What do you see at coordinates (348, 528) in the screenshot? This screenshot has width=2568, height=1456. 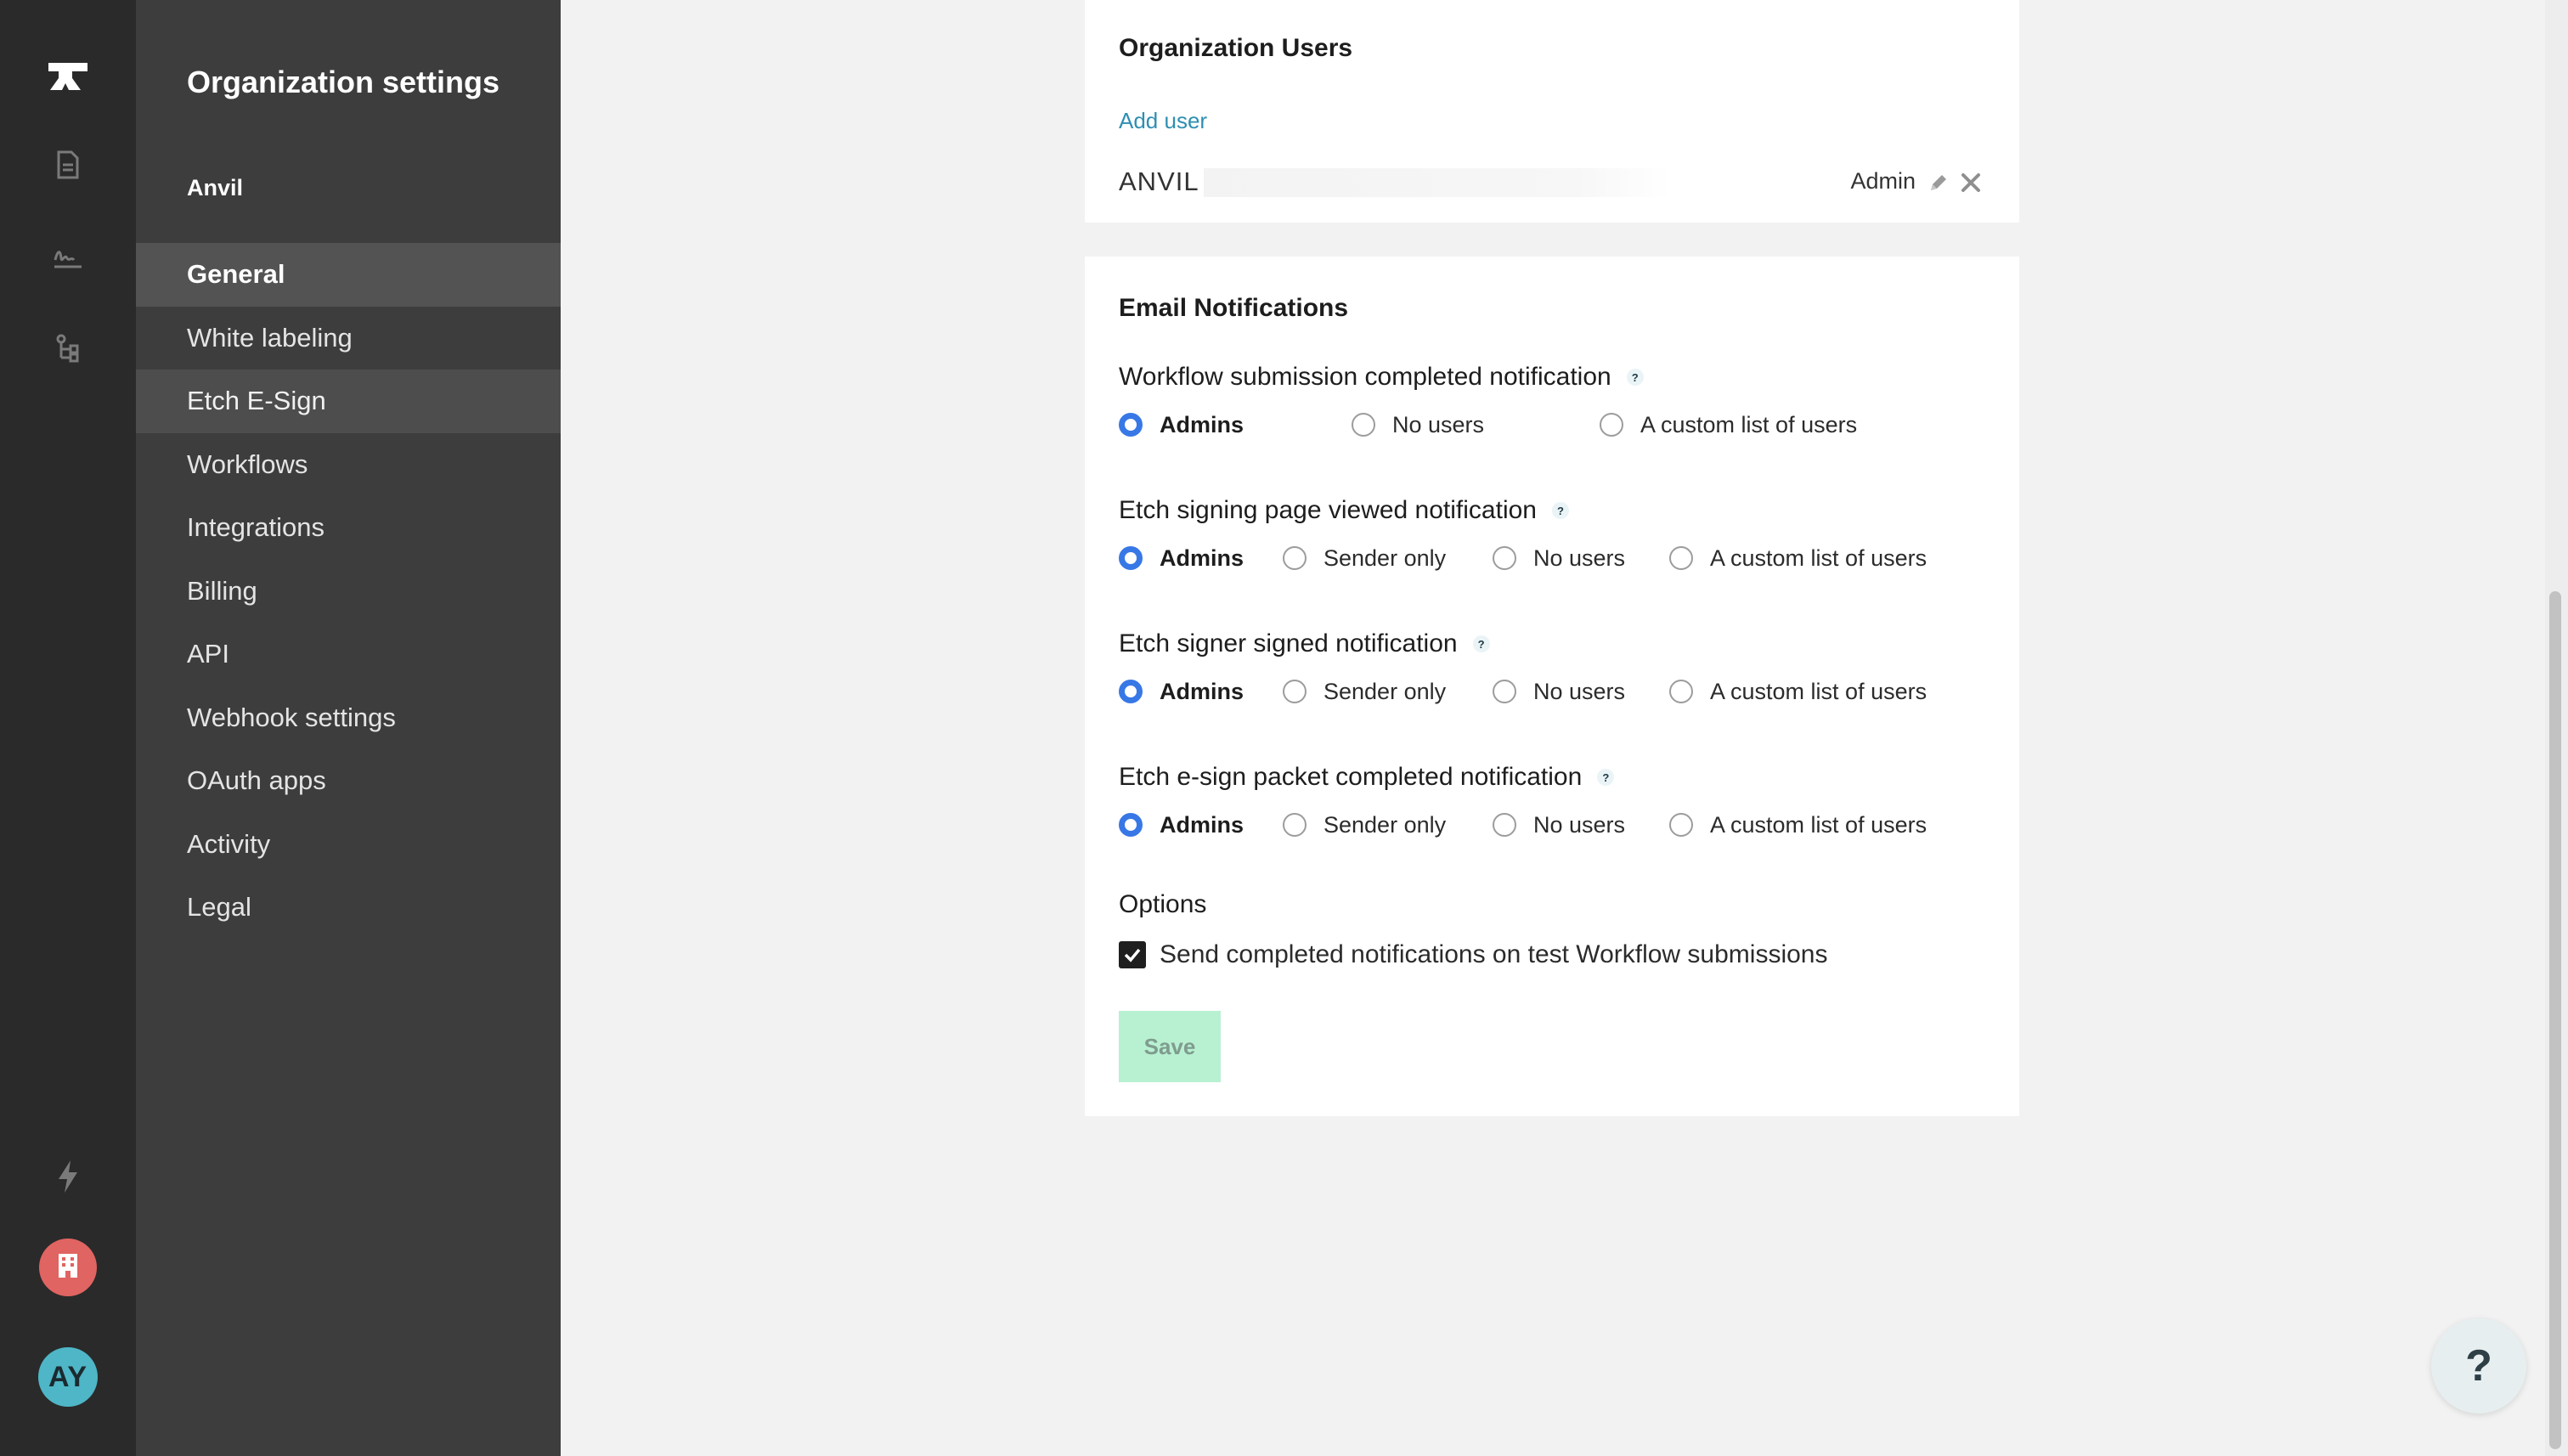 I see `sidebar-item-integrations: Integrations` at bounding box center [348, 528].